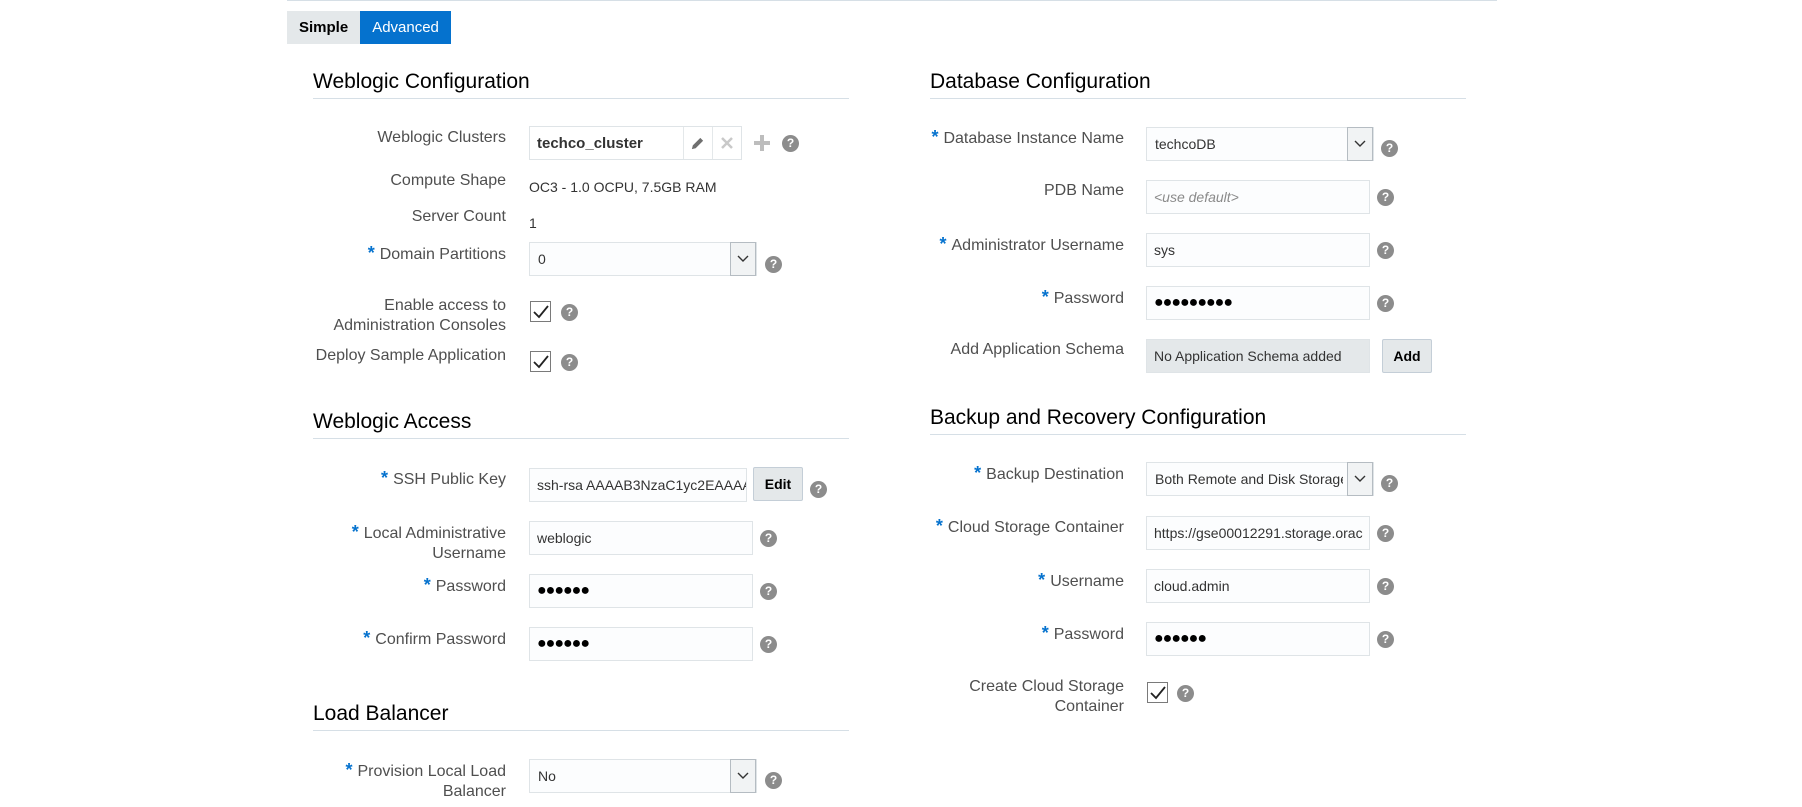 Image resolution: width=1802 pixels, height=807 pixels. Describe the element at coordinates (1098, 417) in the screenshot. I see `backup-recovery-title: Backup and Recovery Configuration` at that location.